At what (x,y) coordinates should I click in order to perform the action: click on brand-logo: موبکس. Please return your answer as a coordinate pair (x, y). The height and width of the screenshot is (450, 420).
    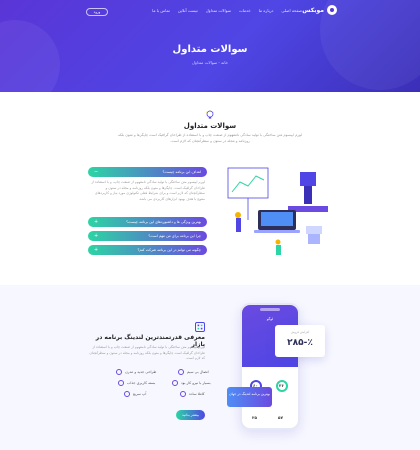
    Looking at the image, I should click on (319, 10).